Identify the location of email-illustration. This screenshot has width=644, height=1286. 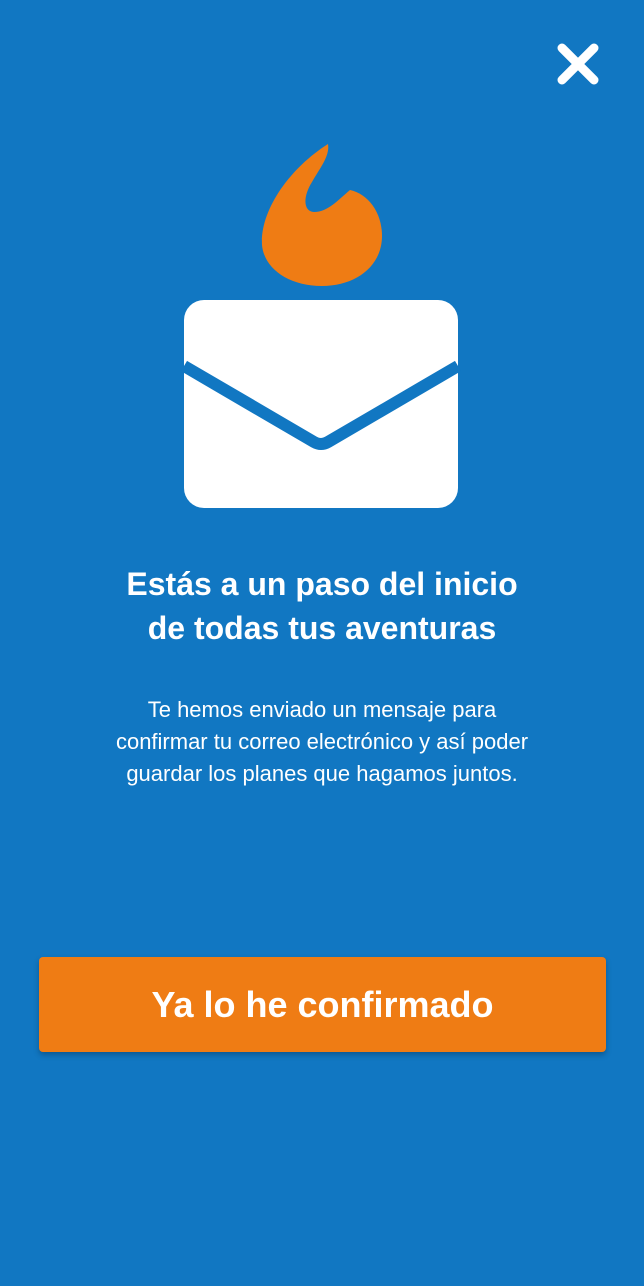
(322, 326).